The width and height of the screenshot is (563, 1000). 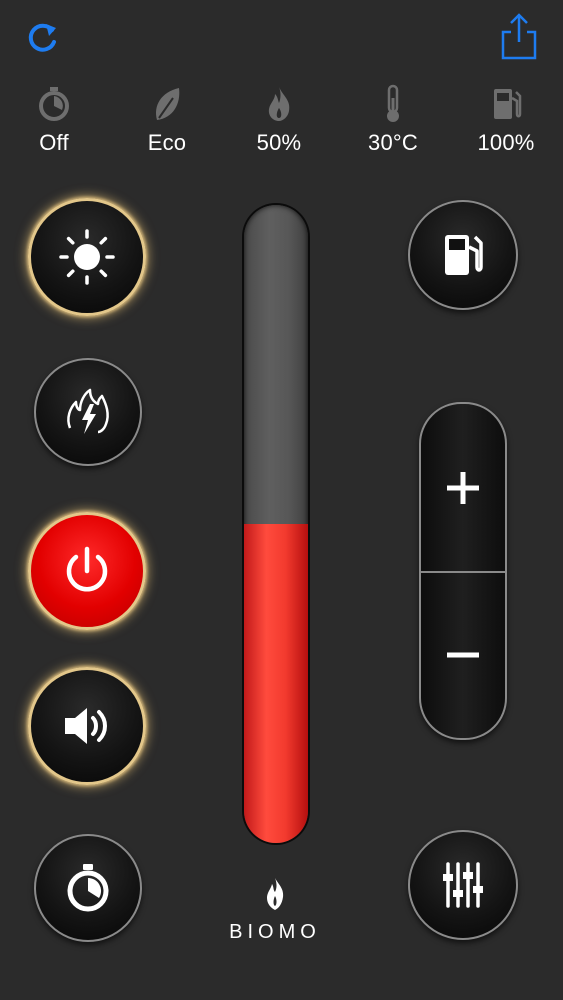 I want to click on status-eco: Eco, so click(x=167, y=120).